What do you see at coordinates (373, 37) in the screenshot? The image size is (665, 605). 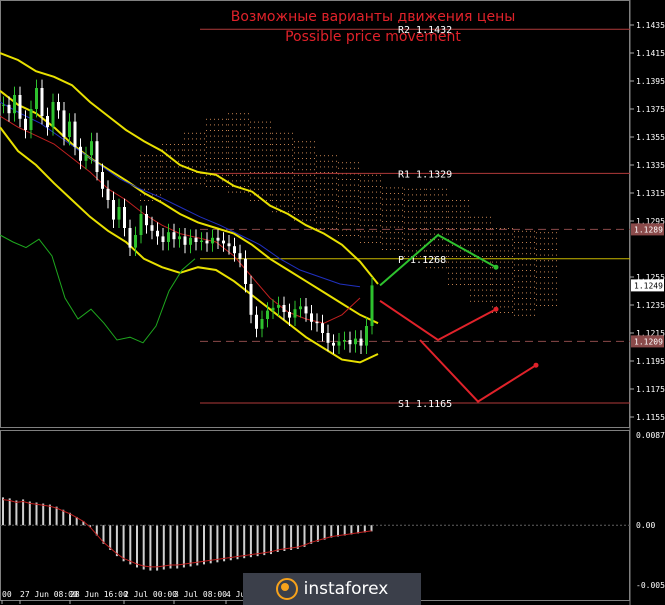 I see `chart-subtitle: Possible price movement` at bounding box center [373, 37].